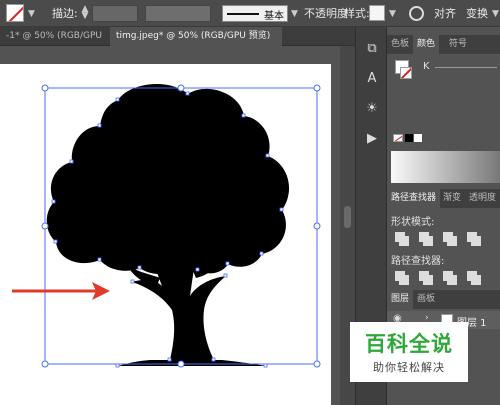 This screenshot has width=500, height=405. I want to click on watermark: 百科全说 助你轻松解决, so click(409, 352).